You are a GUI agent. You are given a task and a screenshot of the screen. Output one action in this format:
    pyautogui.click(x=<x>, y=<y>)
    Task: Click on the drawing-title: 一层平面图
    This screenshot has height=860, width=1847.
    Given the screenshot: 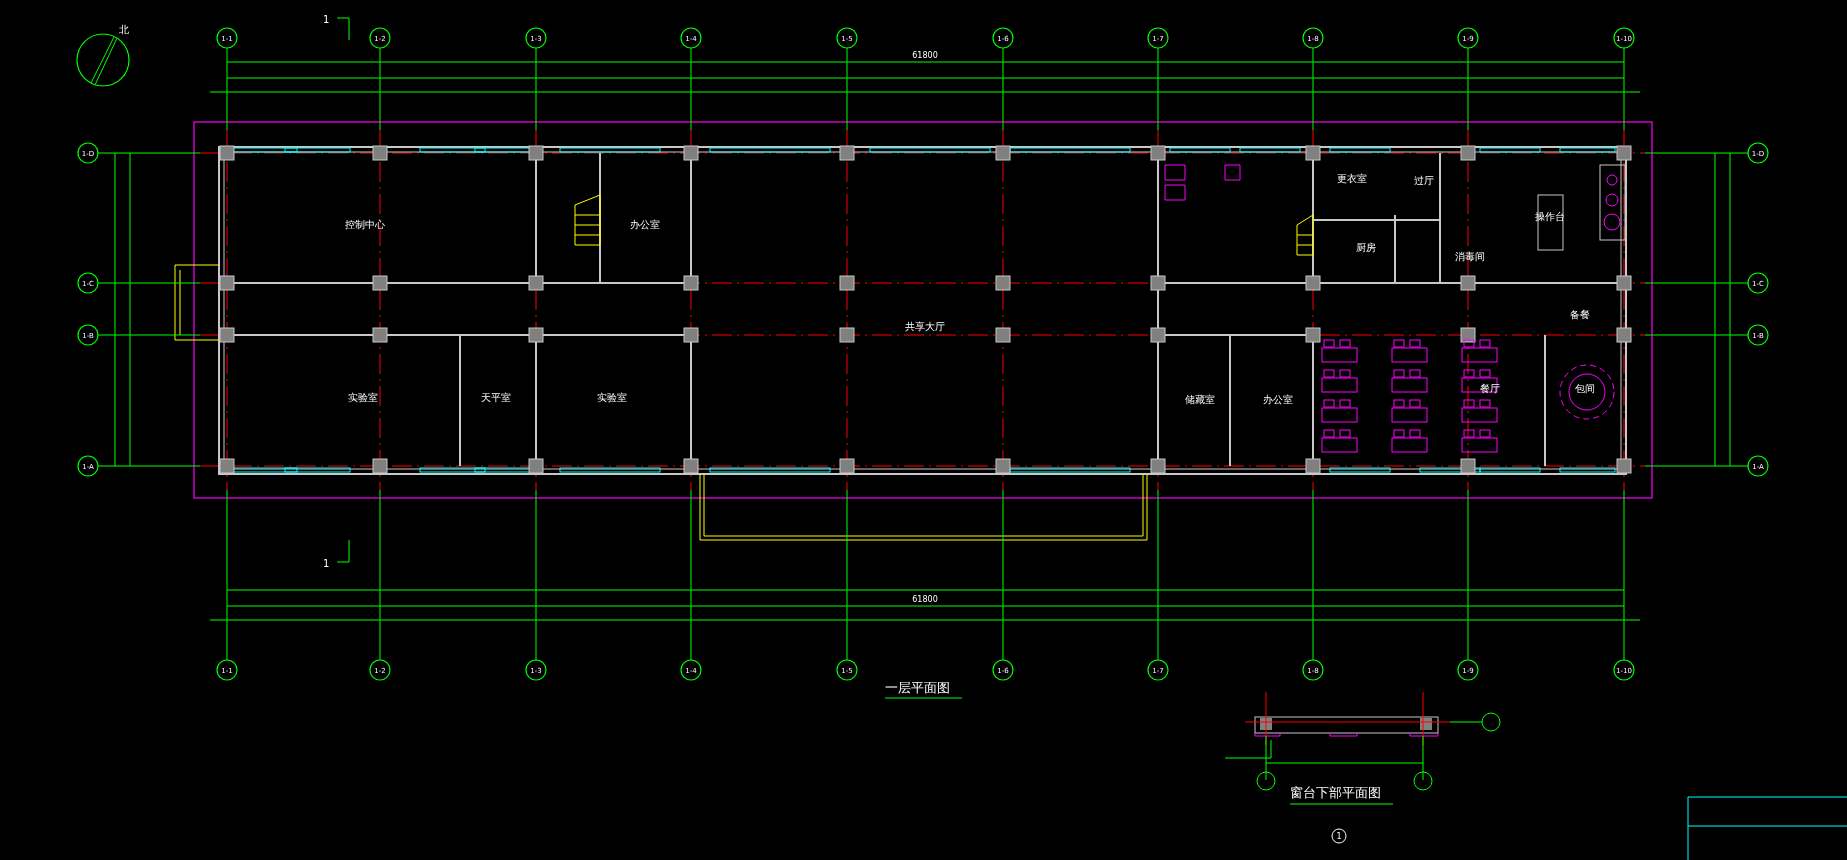 What is the action you would take?
    pyautogui.click(x=917, y=687)
    